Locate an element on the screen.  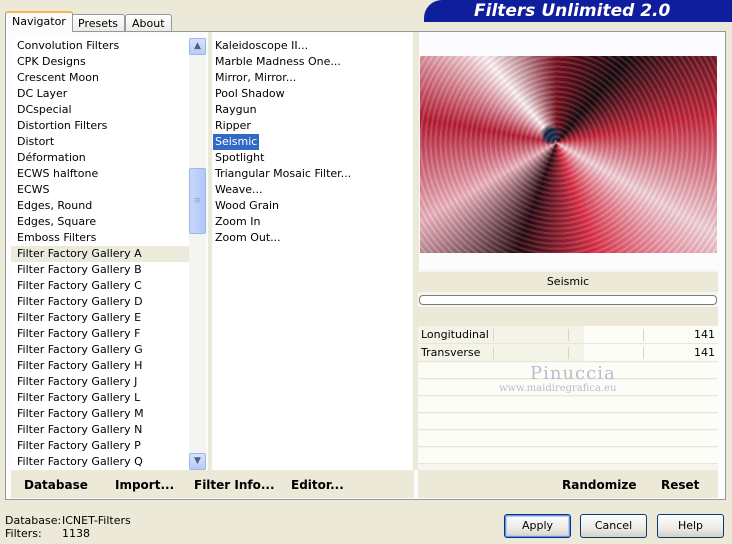
filter-item-label: Zoom In is located at coordinates (238, 221).